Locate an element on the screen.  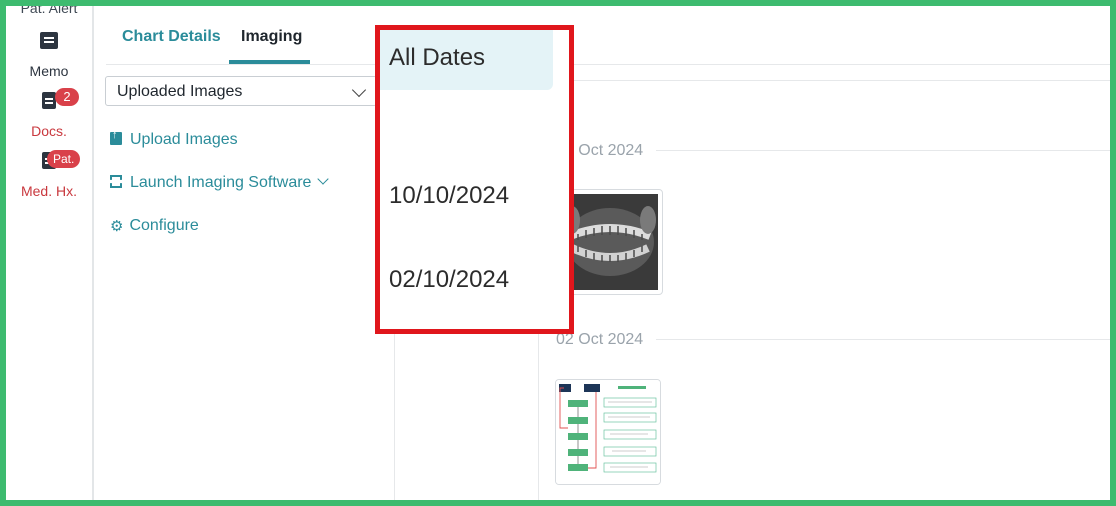
configure-button: ⚙ Configure is located at coordinates (154, 226).